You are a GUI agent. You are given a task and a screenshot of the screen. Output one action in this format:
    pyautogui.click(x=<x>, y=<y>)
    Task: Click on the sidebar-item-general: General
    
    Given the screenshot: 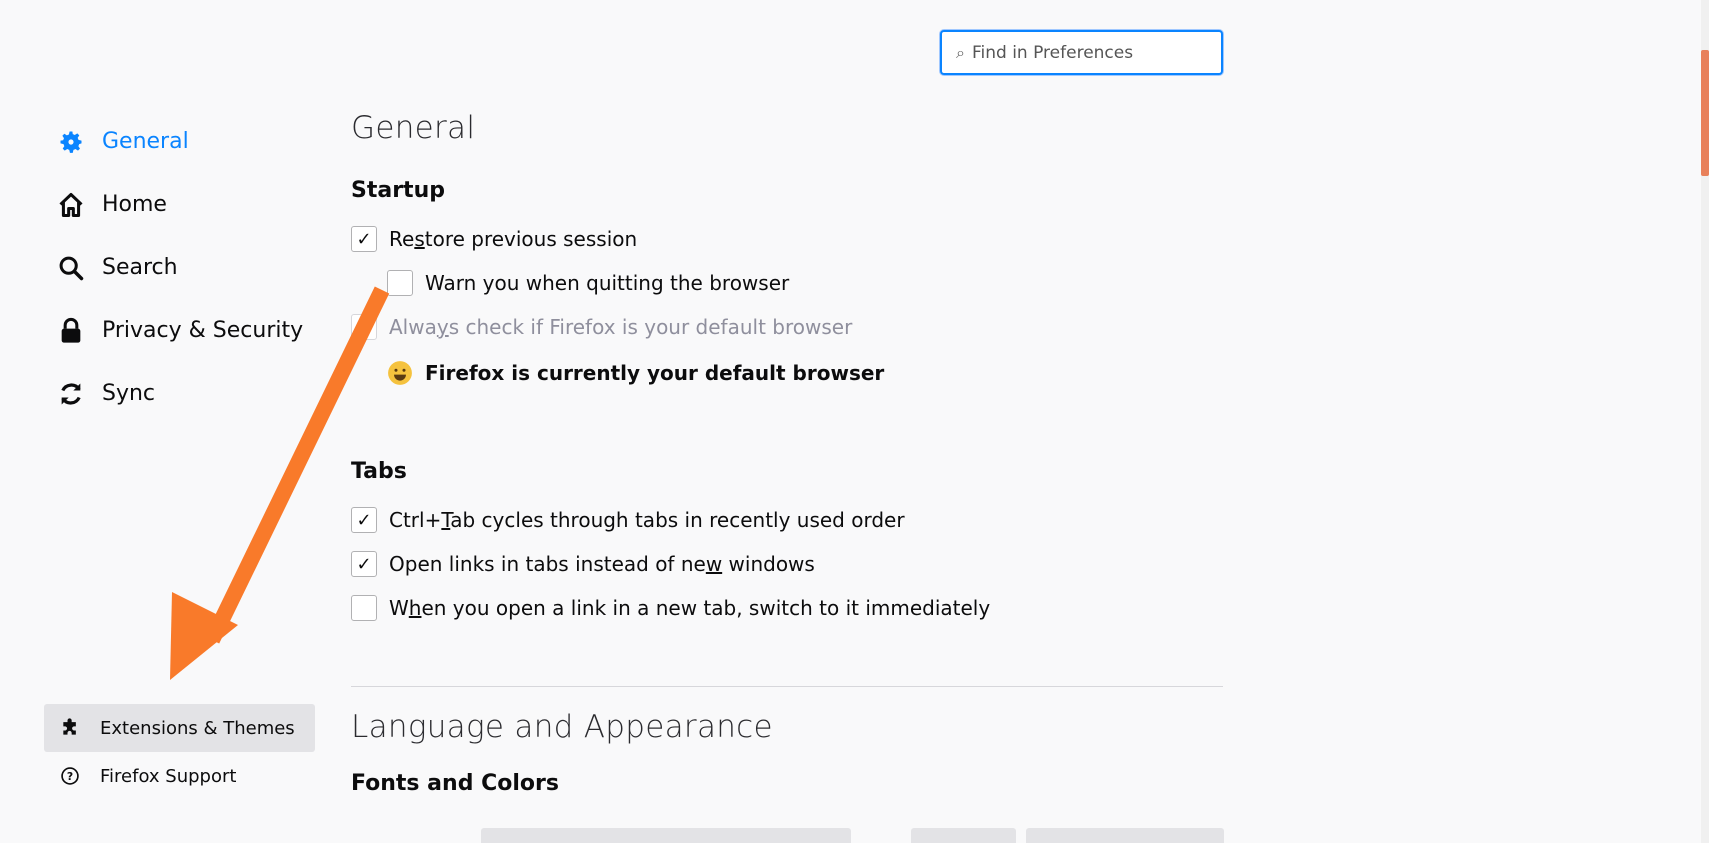 What is the action you would take?
    pyautogui.click(x=179, y=141)
    